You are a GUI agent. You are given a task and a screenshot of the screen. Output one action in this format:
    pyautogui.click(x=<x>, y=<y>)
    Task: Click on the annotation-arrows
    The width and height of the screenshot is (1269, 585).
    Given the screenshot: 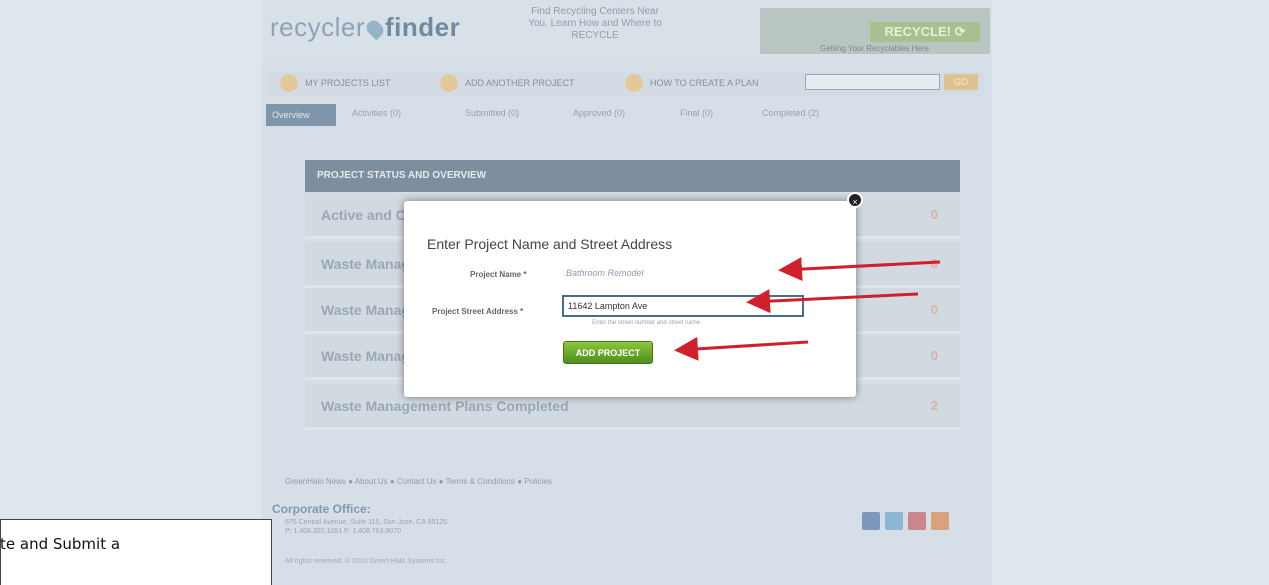 What is the action you would take?
    pyautogui.click(x=807, y=309)
    